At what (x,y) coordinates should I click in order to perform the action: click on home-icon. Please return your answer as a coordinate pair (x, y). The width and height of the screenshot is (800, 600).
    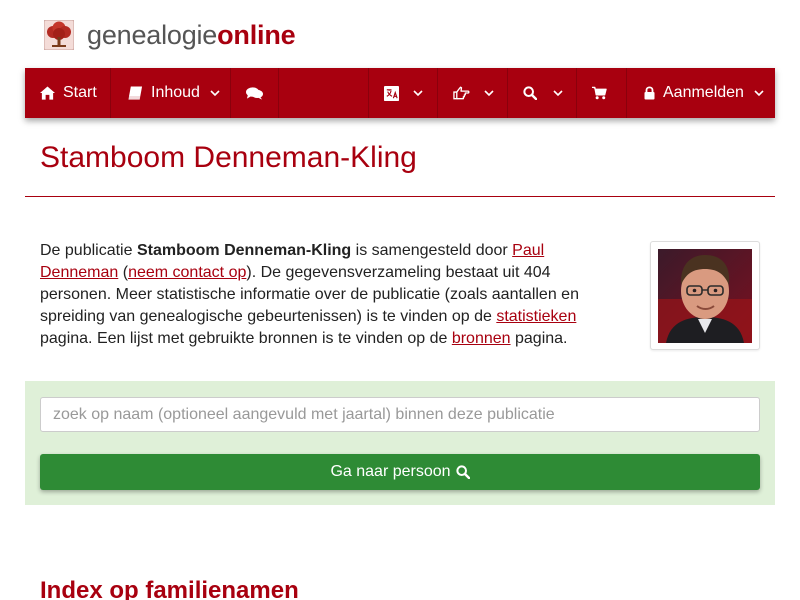
    Looking at the image, I should click on (47, 93).